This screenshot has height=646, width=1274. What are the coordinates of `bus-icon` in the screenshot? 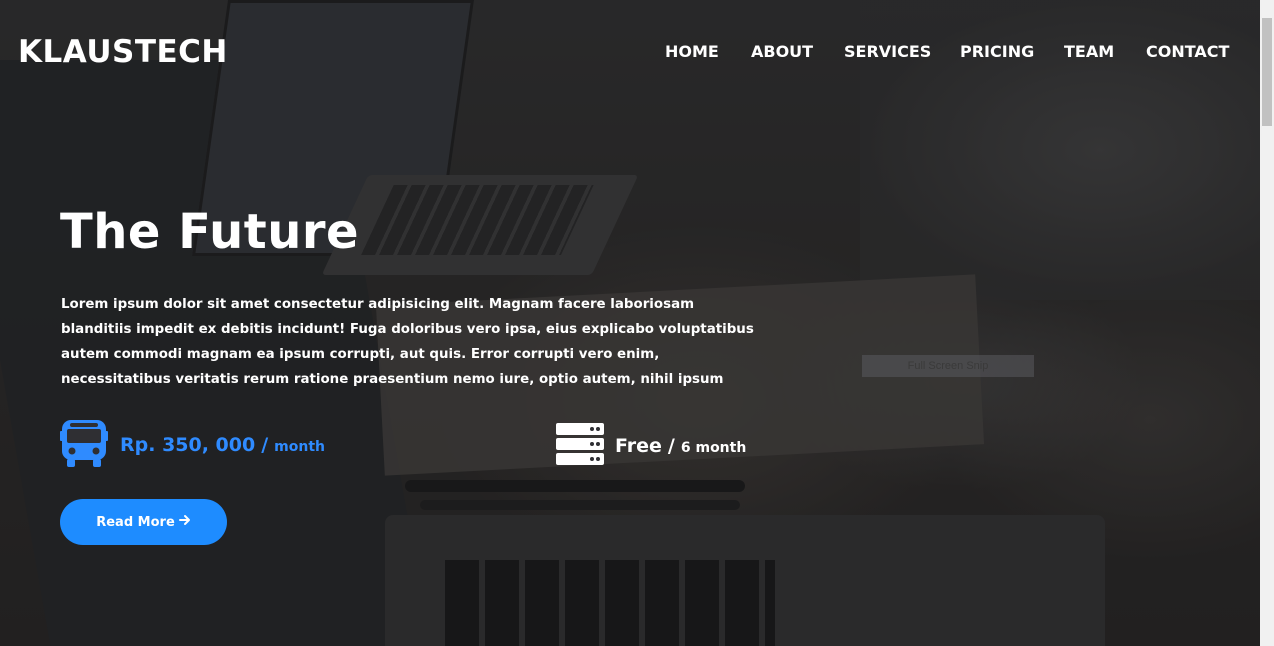 It's located at (84, 445).